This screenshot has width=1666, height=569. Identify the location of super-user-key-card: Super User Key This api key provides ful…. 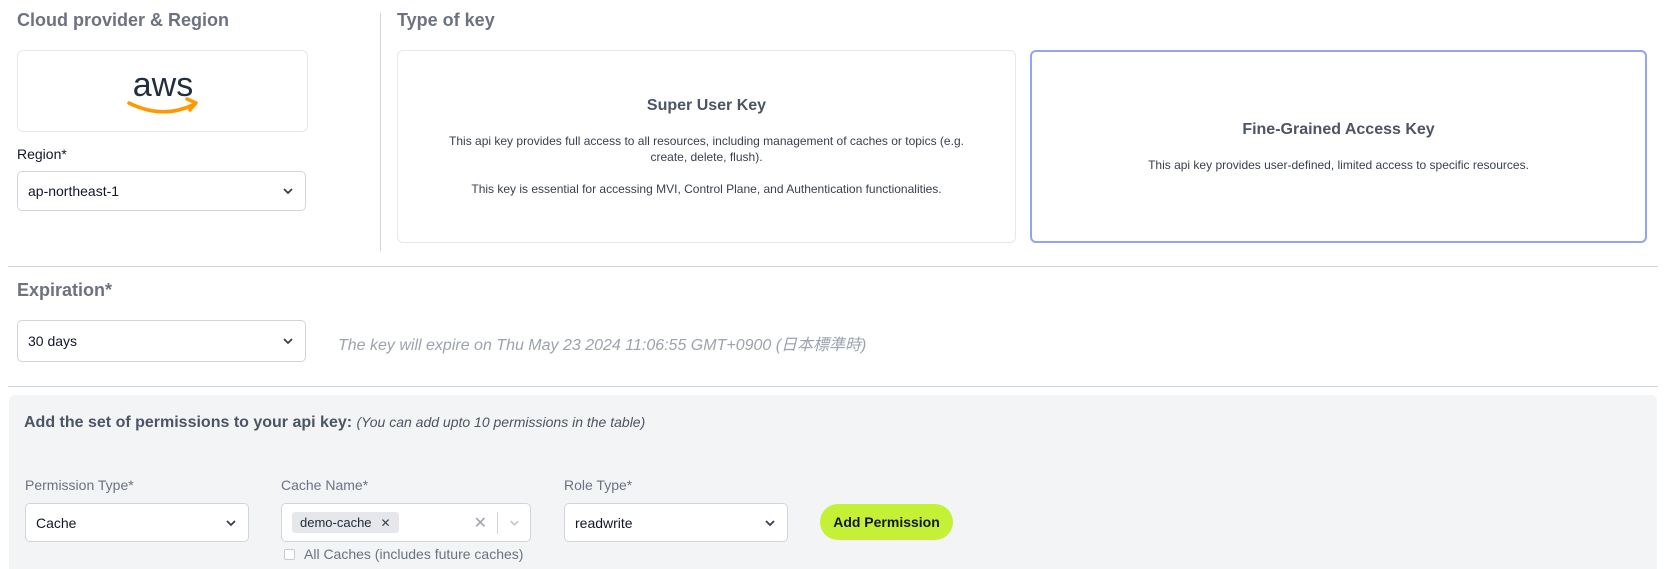
(706, 146).